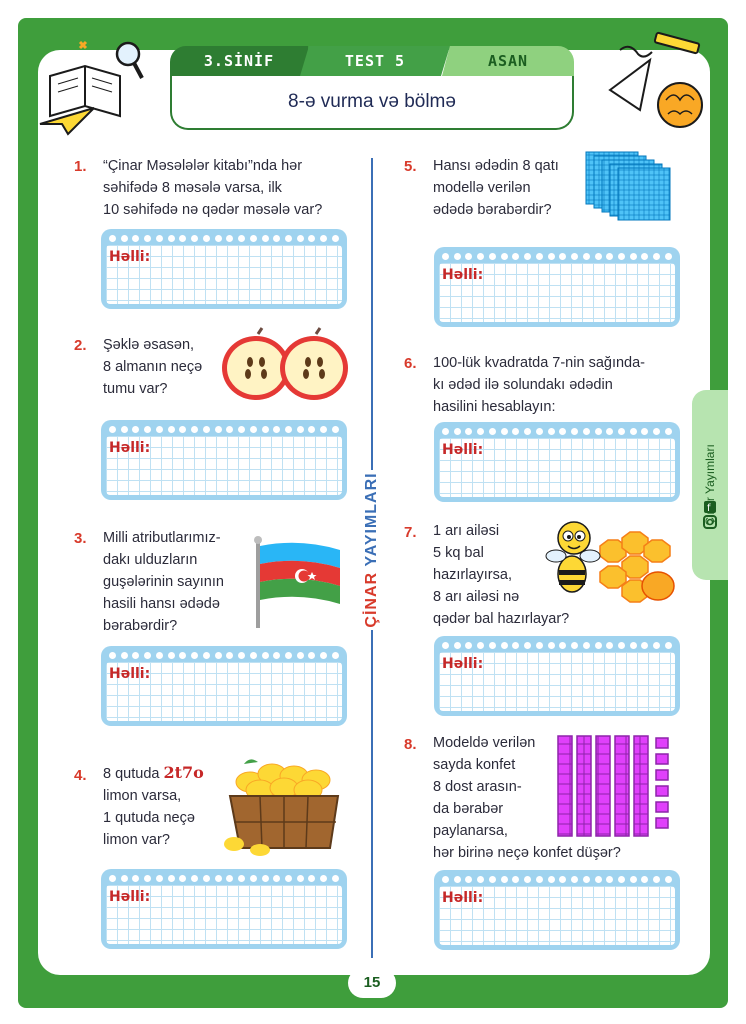  I want to click on answer-box-4: Həlli:, so click(224, 909).